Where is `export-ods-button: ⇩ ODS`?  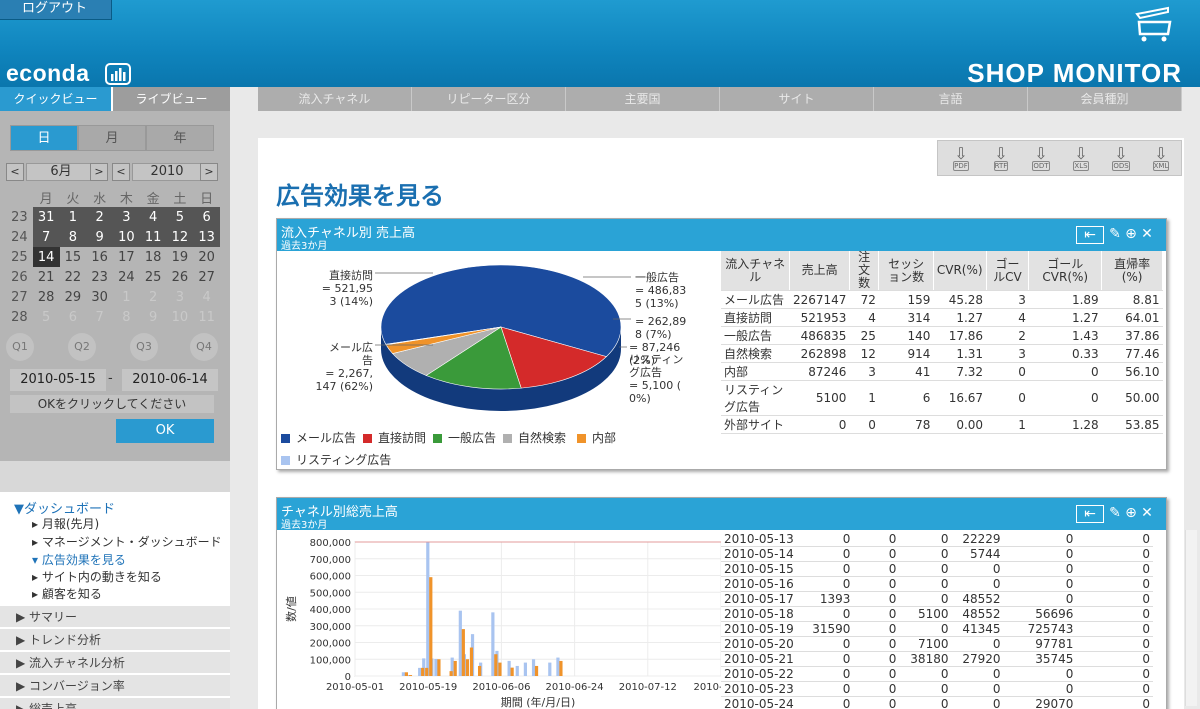
export-ods-button: ⇩ ODS is located at coordinates (1121, 158).